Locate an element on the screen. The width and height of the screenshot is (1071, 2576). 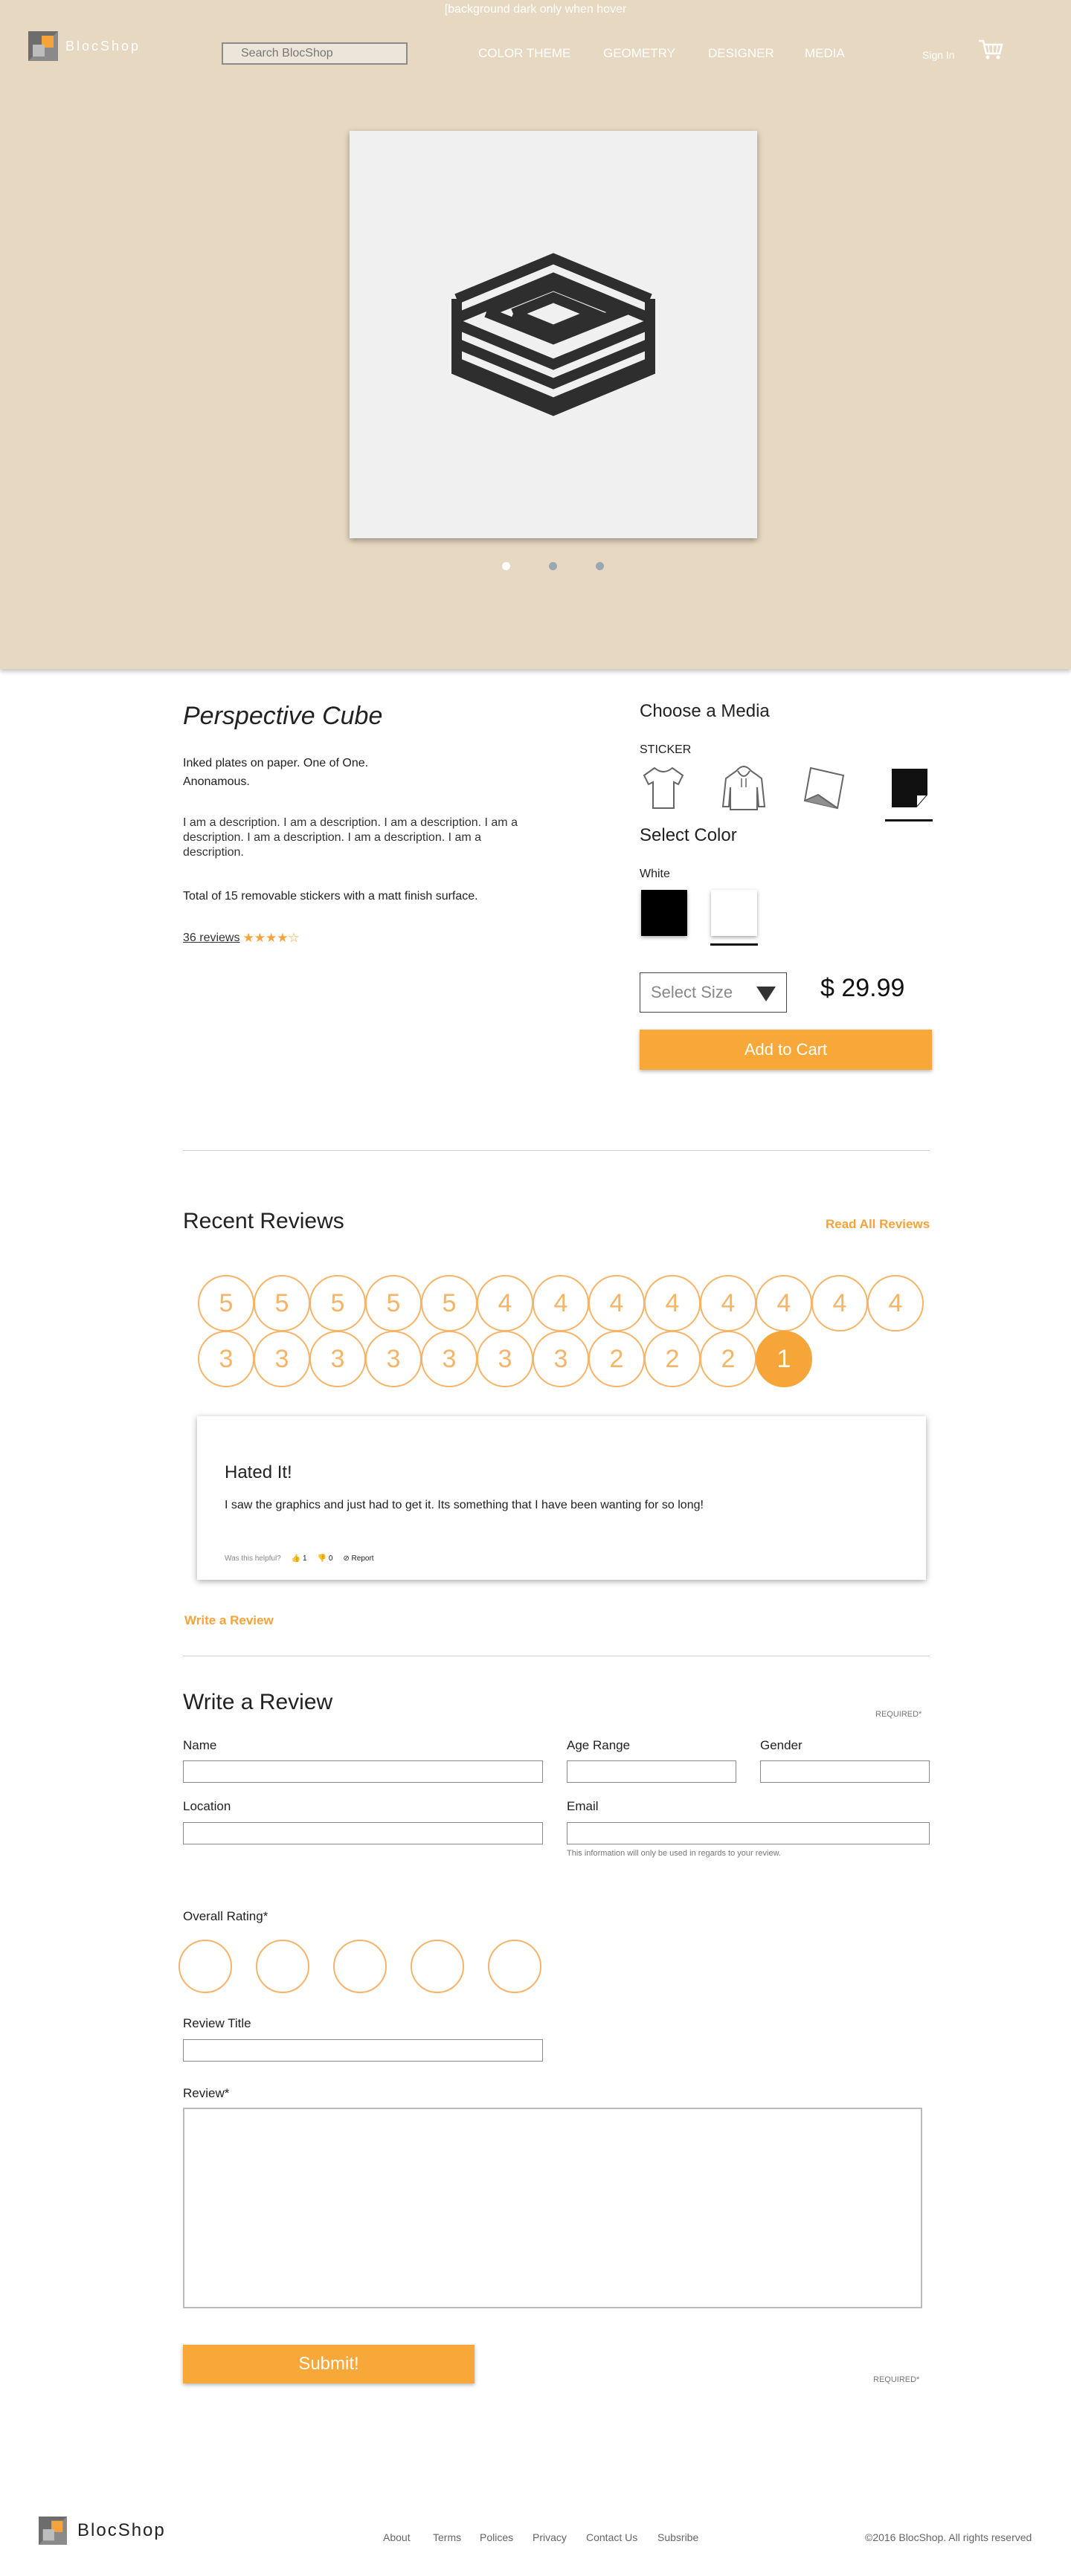
name-field is located at coordinates (363, 1771).